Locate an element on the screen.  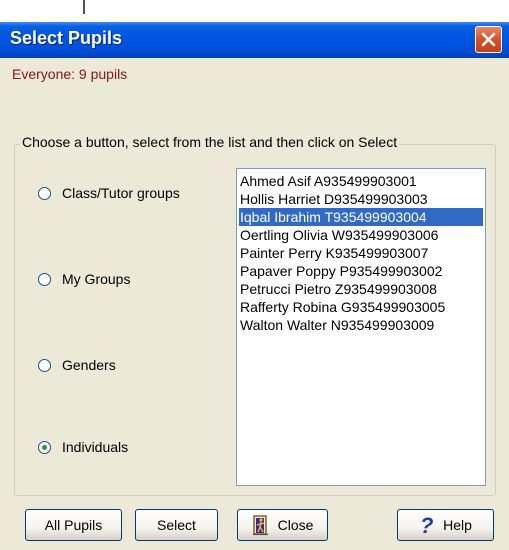
radio-label: Class/Tutor groups is located at coordinates (121, 193).